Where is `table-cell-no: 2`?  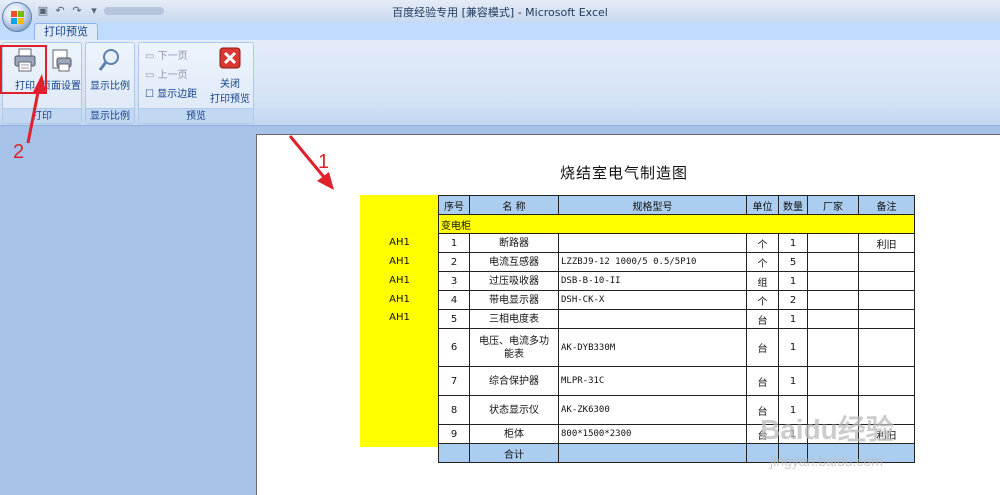
table-cell-no: 2 is located at coordinates (454, 262).